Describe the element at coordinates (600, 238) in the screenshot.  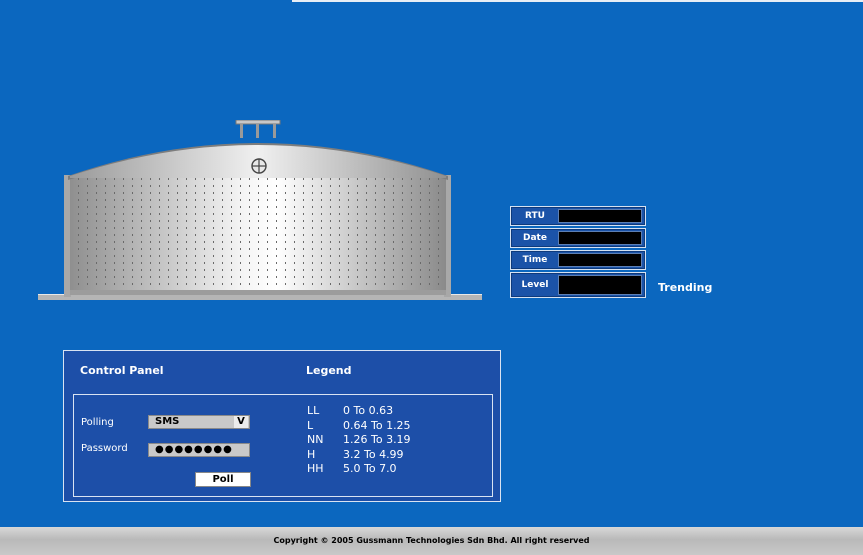
I see `date-value` at that location.